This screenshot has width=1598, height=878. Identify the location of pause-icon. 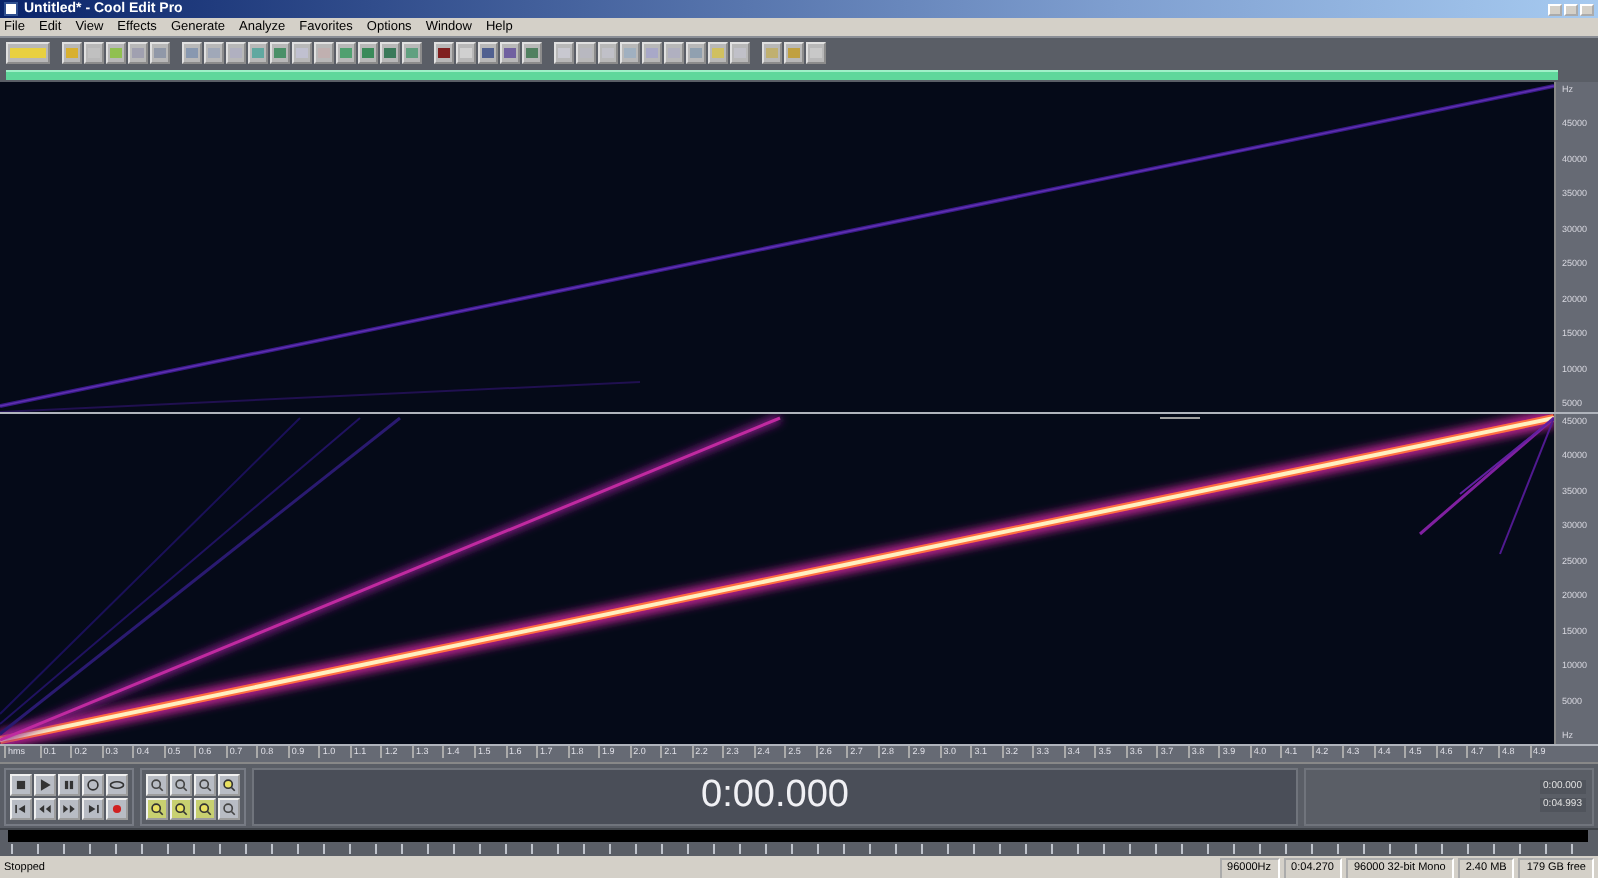
(69, 784).